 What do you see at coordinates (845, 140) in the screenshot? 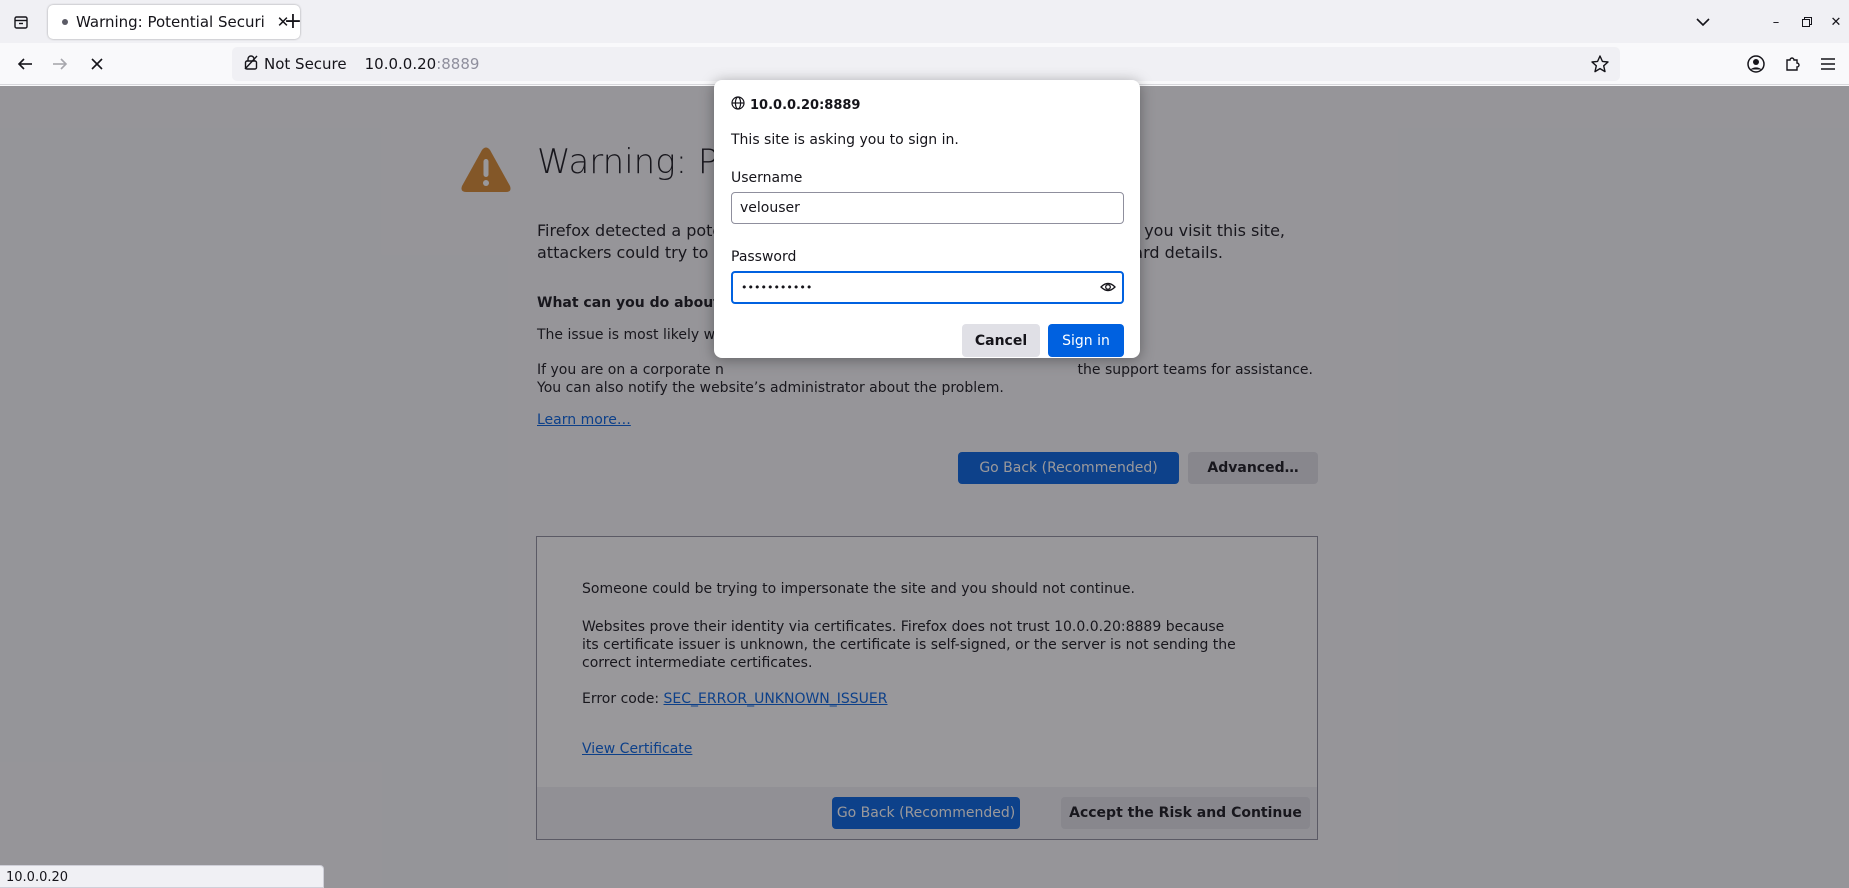
I see `auth-message: This site is asking you to sign in.` at bounding box center [845, 140].